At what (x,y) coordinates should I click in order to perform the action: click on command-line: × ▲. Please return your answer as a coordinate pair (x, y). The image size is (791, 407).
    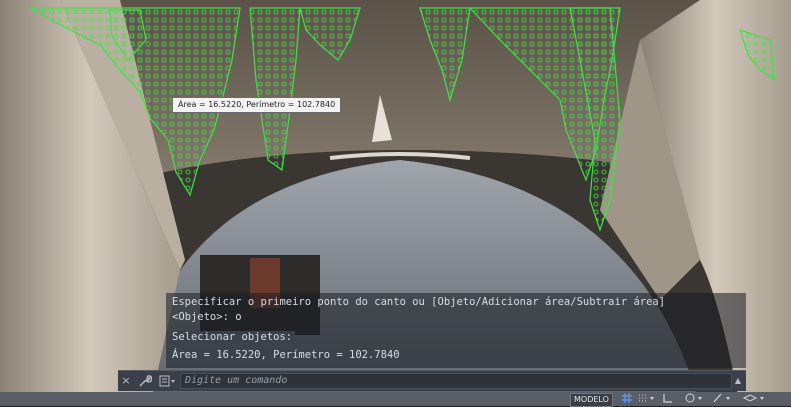
    Looking at the image, I should click on (432, 380).